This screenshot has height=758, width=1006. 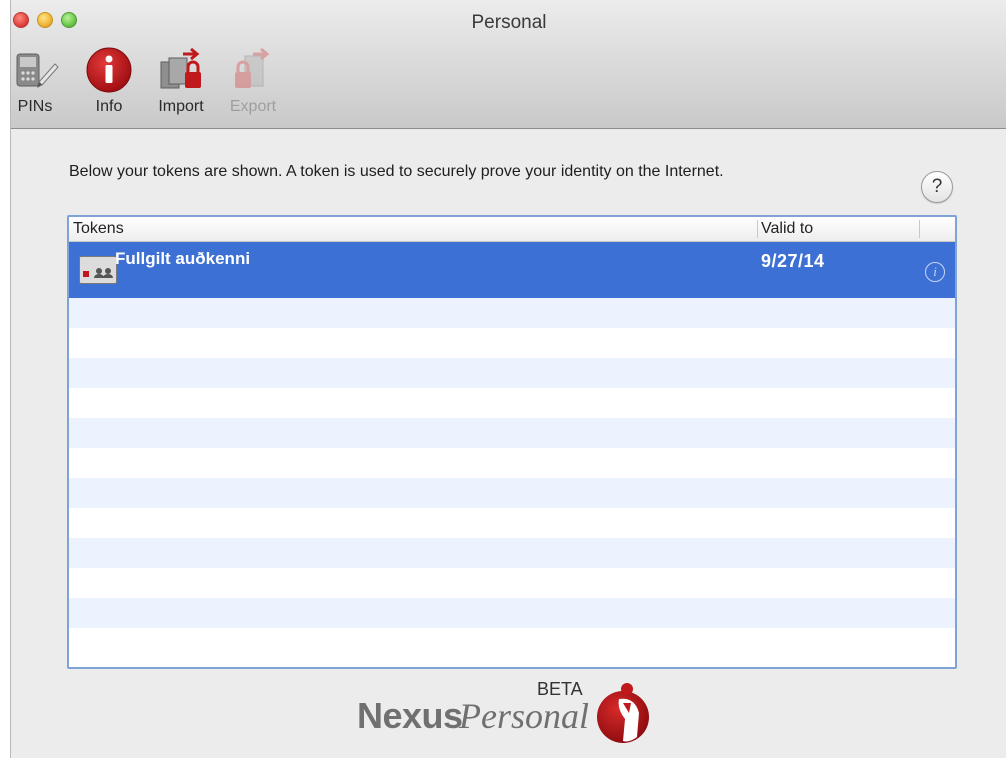 What do you see at coordinates (512, 229) in the screenshot?
I see `table-header: Tokens Valid to` at bounding box center [512, 229].